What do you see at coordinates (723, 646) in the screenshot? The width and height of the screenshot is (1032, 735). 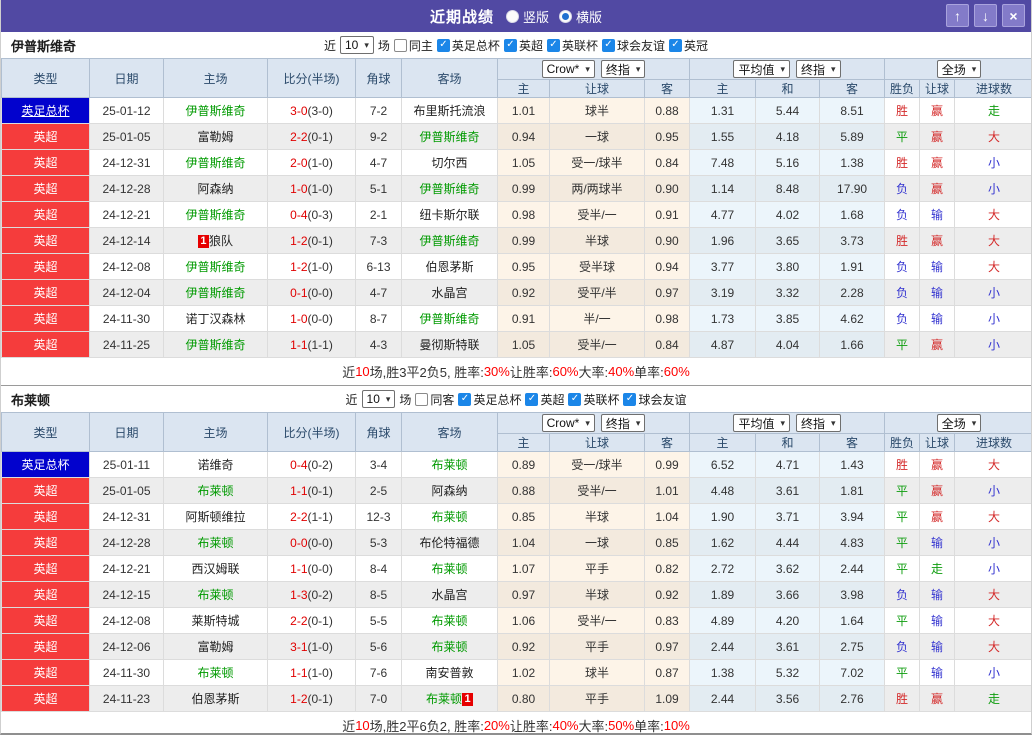 I see `avg-home-odds-cell: 2.44` at bounding box center [723, 646].